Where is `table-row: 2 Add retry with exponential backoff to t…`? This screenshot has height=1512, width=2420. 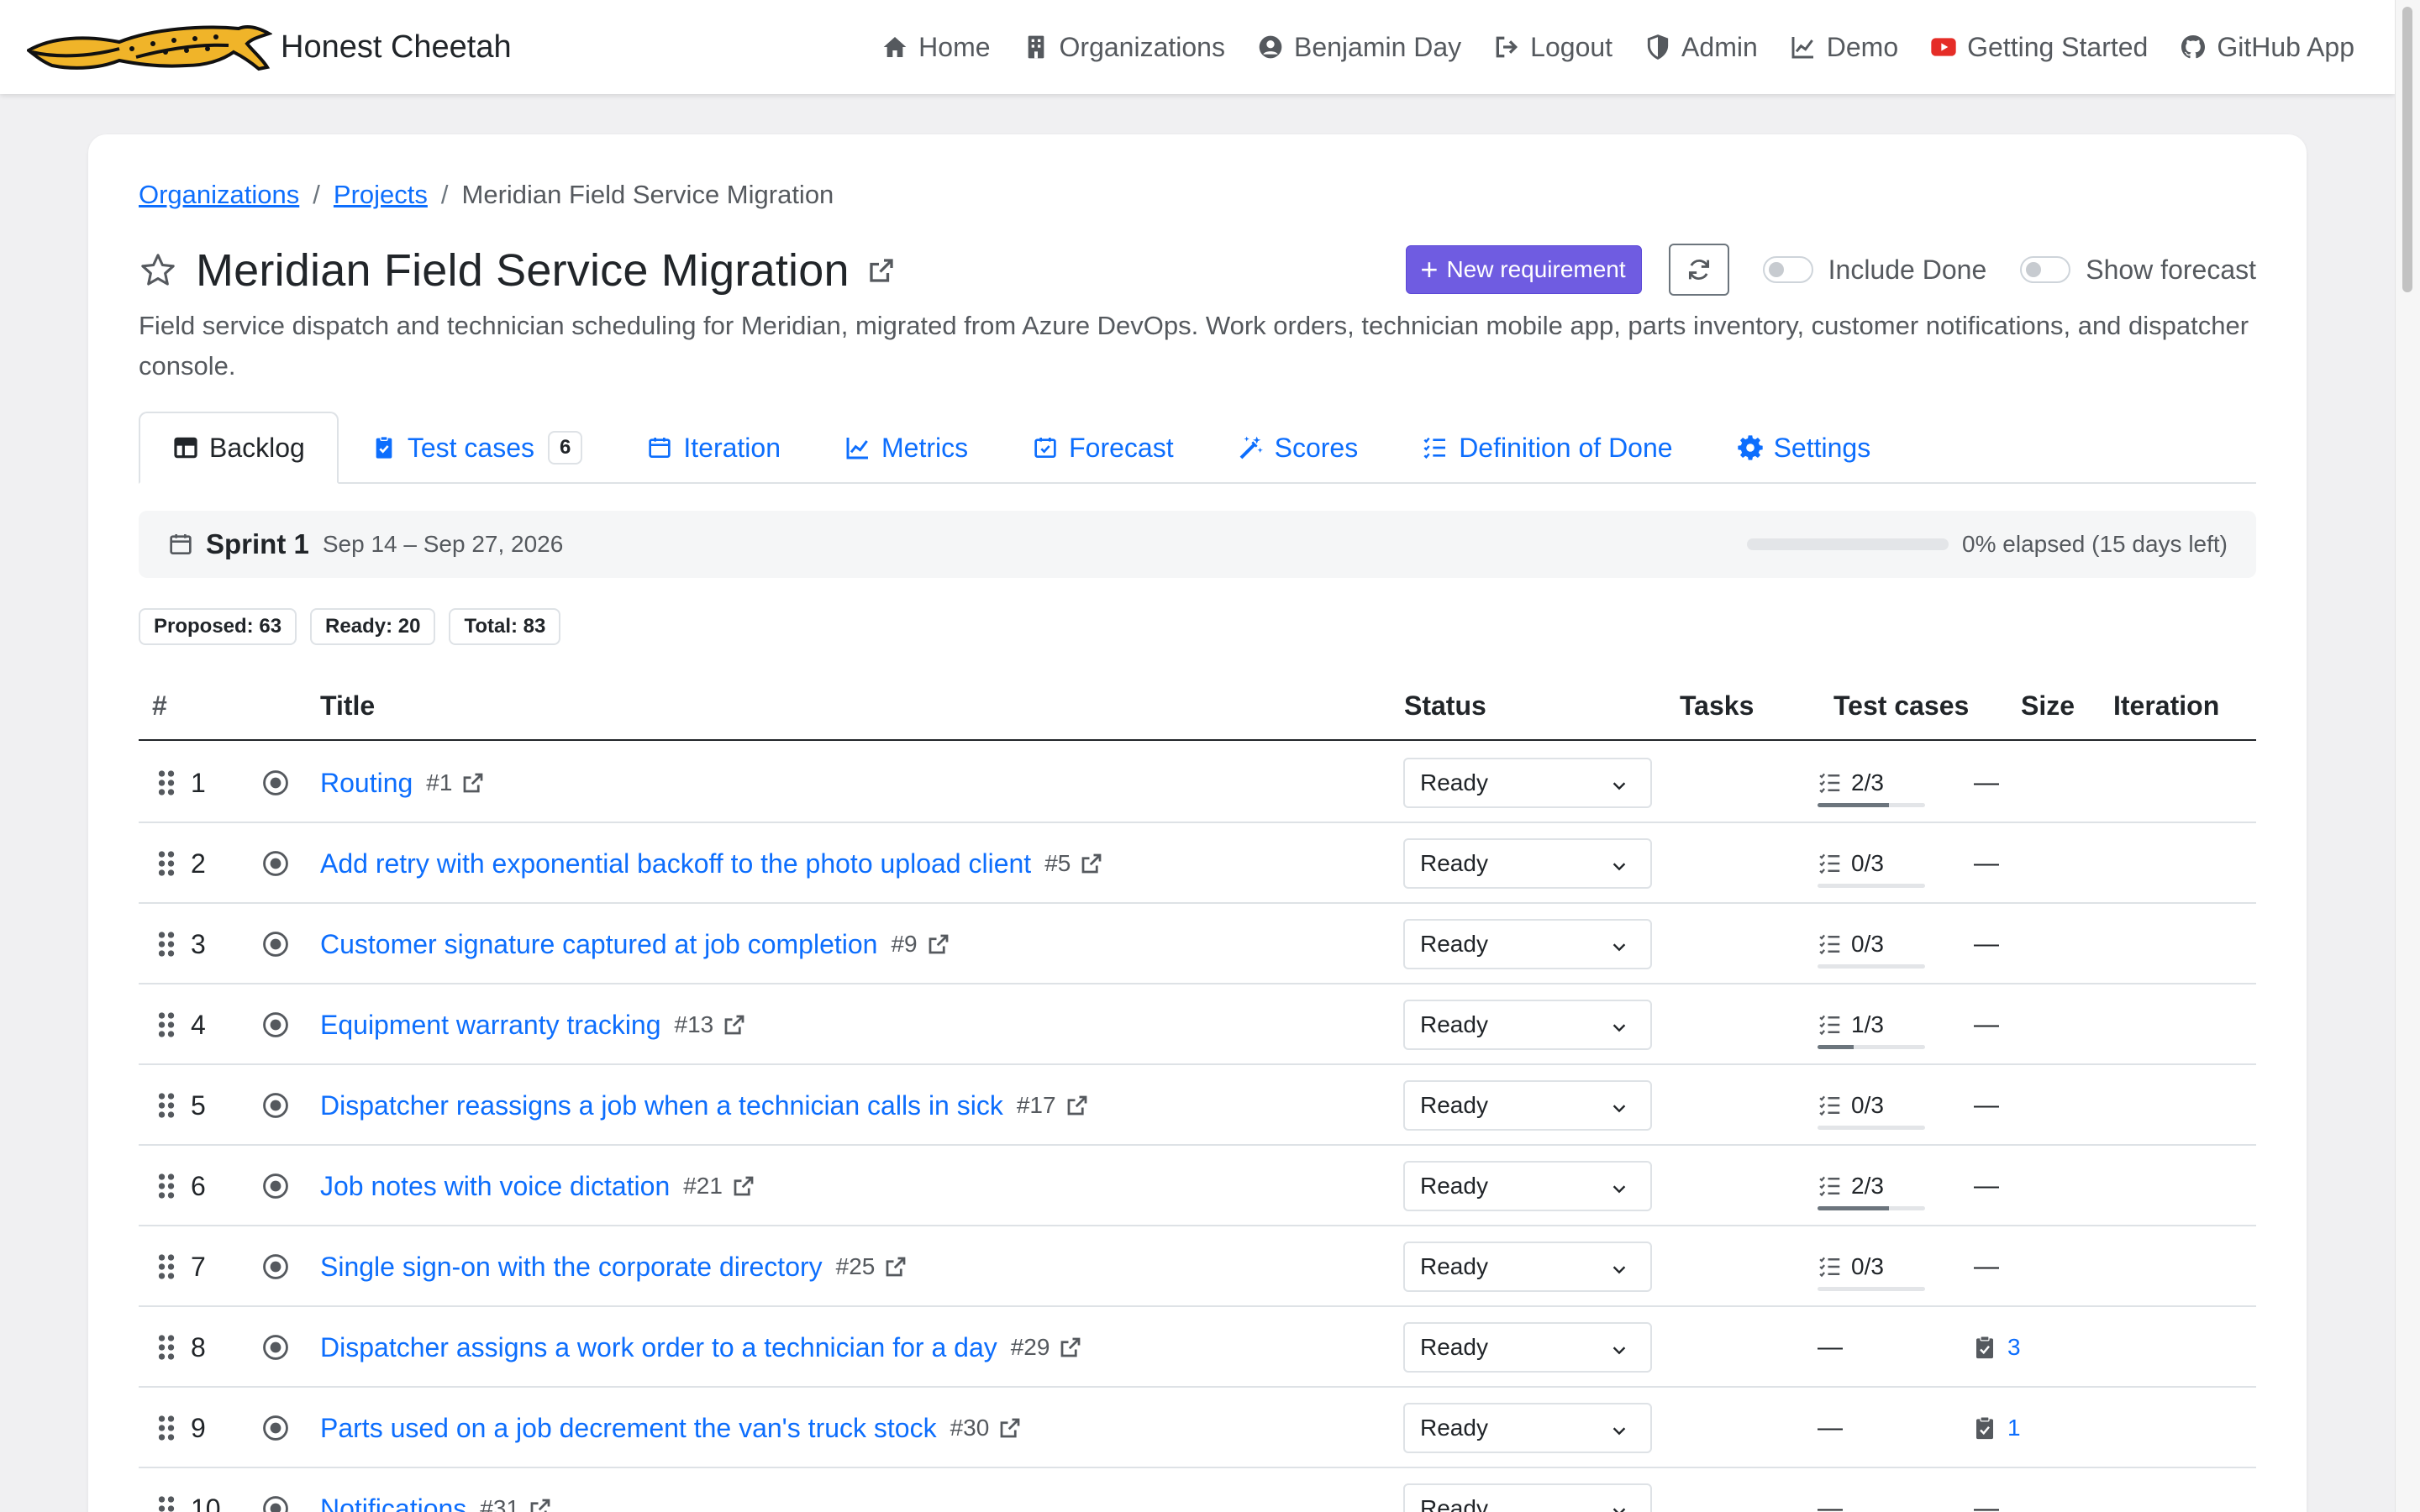
table-row: 2 Add retry with exponential backoff to t… is located at coordinates (1197, 863).